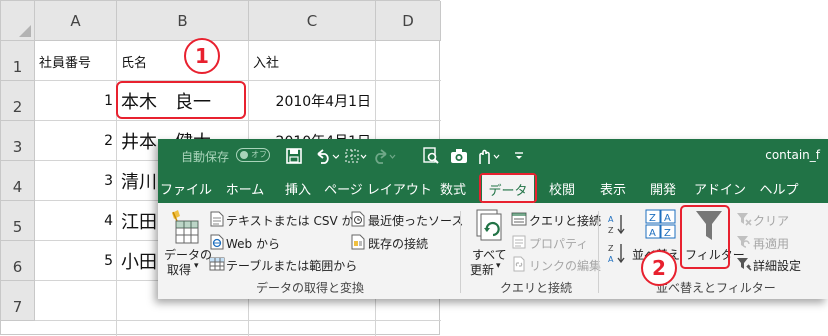 The image size is (828, 336). What do you see at coordinates (183, 21) in the screenshot?
I see `column-header-b: B` at bounding box center [183, 21].